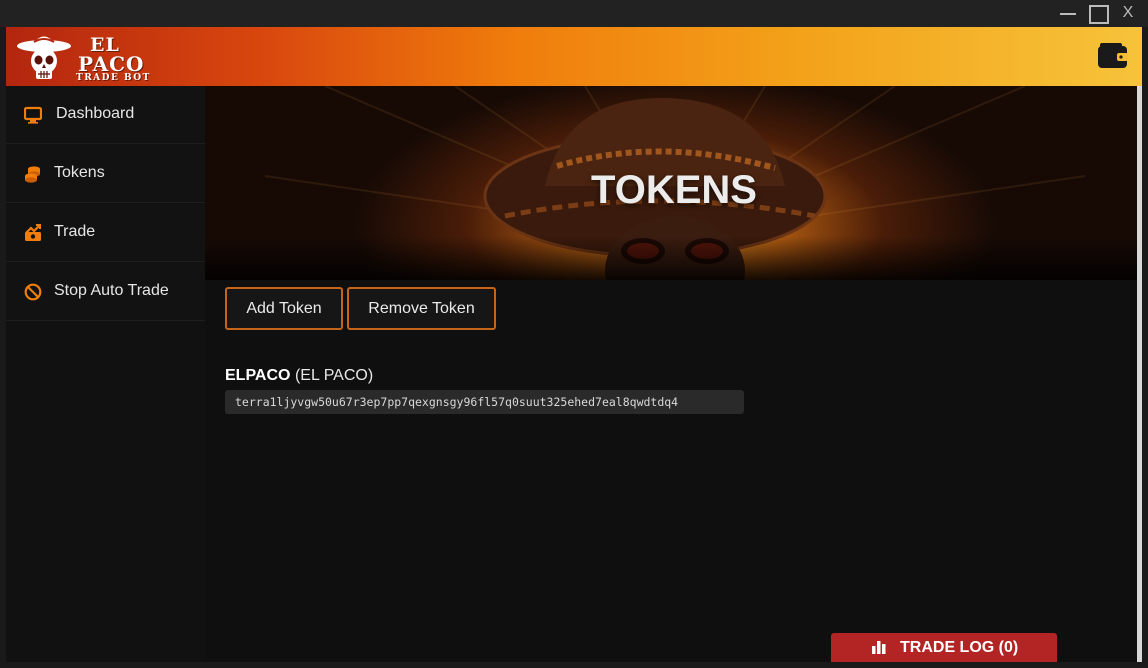 This screenshot has height=668, width=1148. Describe the element at coordinates (1139, 374) in the screenshot. I see `scrollbar` at that location.